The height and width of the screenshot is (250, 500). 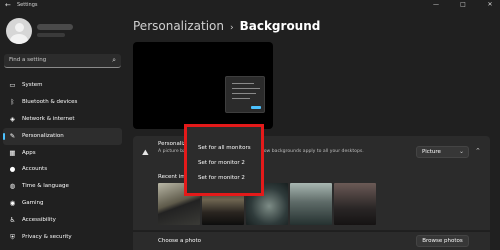 What do you see at coordinates (463, 5) in the screenshot?
I see `maximize-button: □` at bounding box center [463, 5].